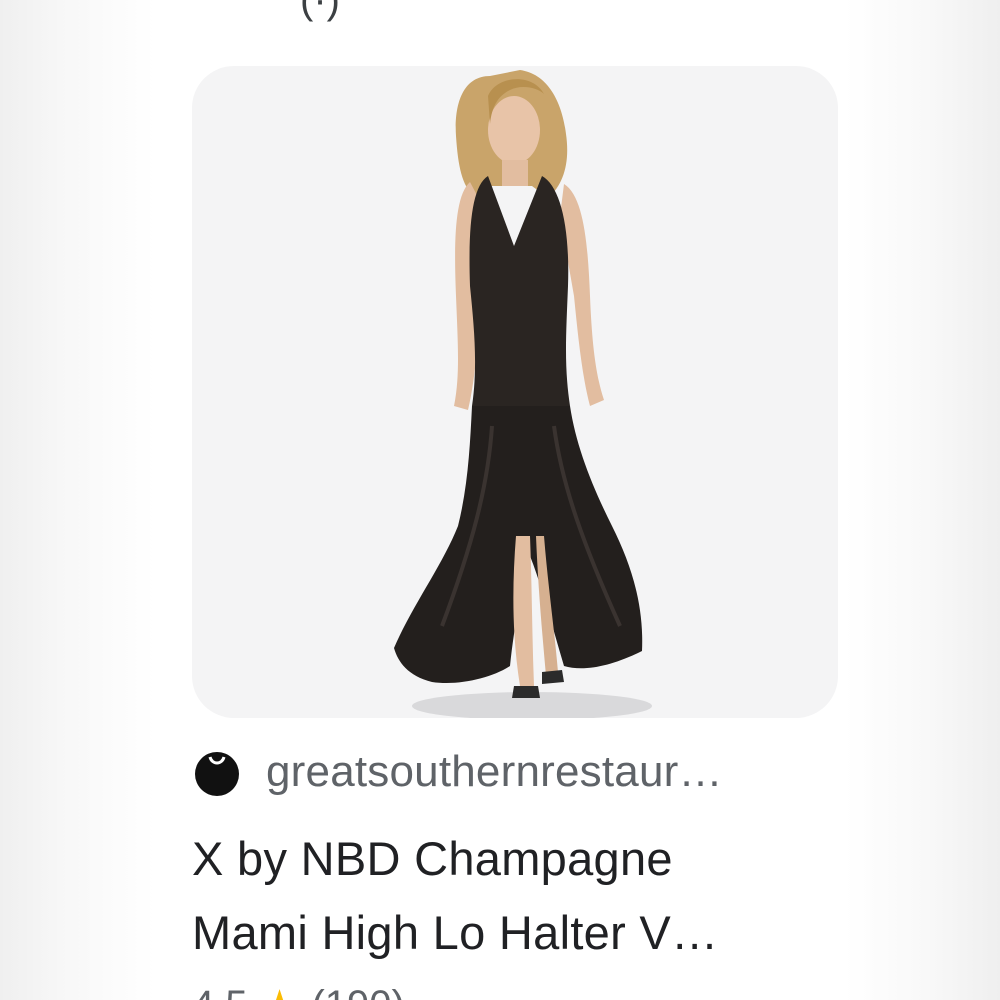 This screenshot has height=1000, width=1000. What do you see at coordinates (320, 11) in the screenshot?
I see `previous-item-fragment: (·)` at bounding box center [320, 11].